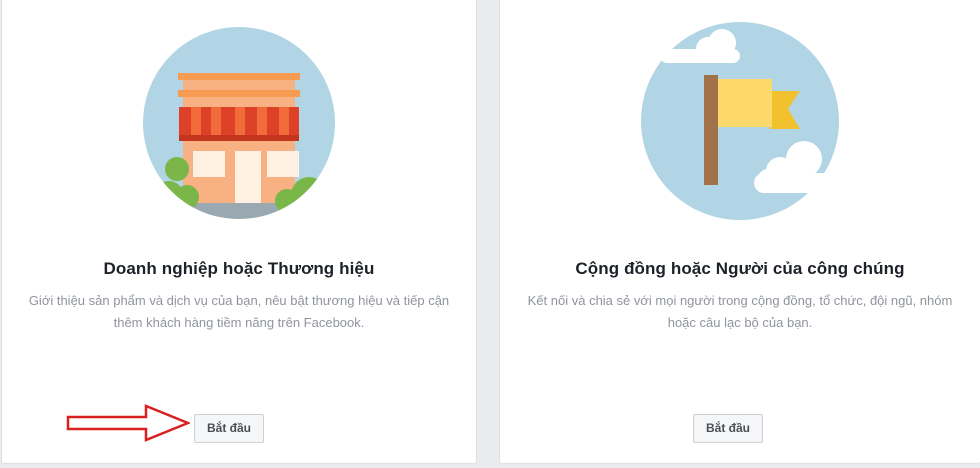 The image size is (980, 468). What do you see at coordinates (239, 268) in the screenshot?
I see `card-title: Doanh nghiệp hoặc Thương hiệu` at bounding box center [239, 268].